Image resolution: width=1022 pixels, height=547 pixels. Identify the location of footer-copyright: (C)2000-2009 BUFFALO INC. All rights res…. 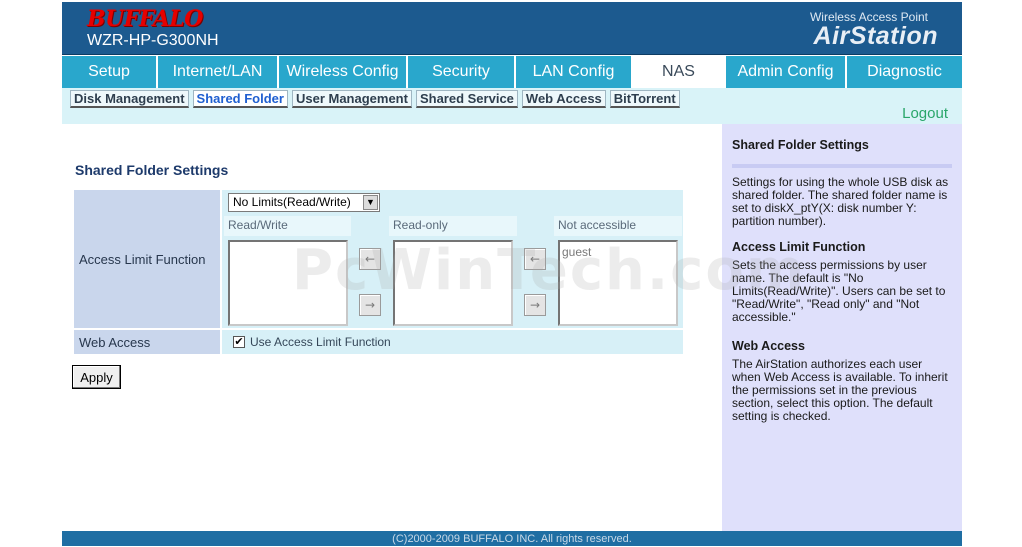
(512, 538).